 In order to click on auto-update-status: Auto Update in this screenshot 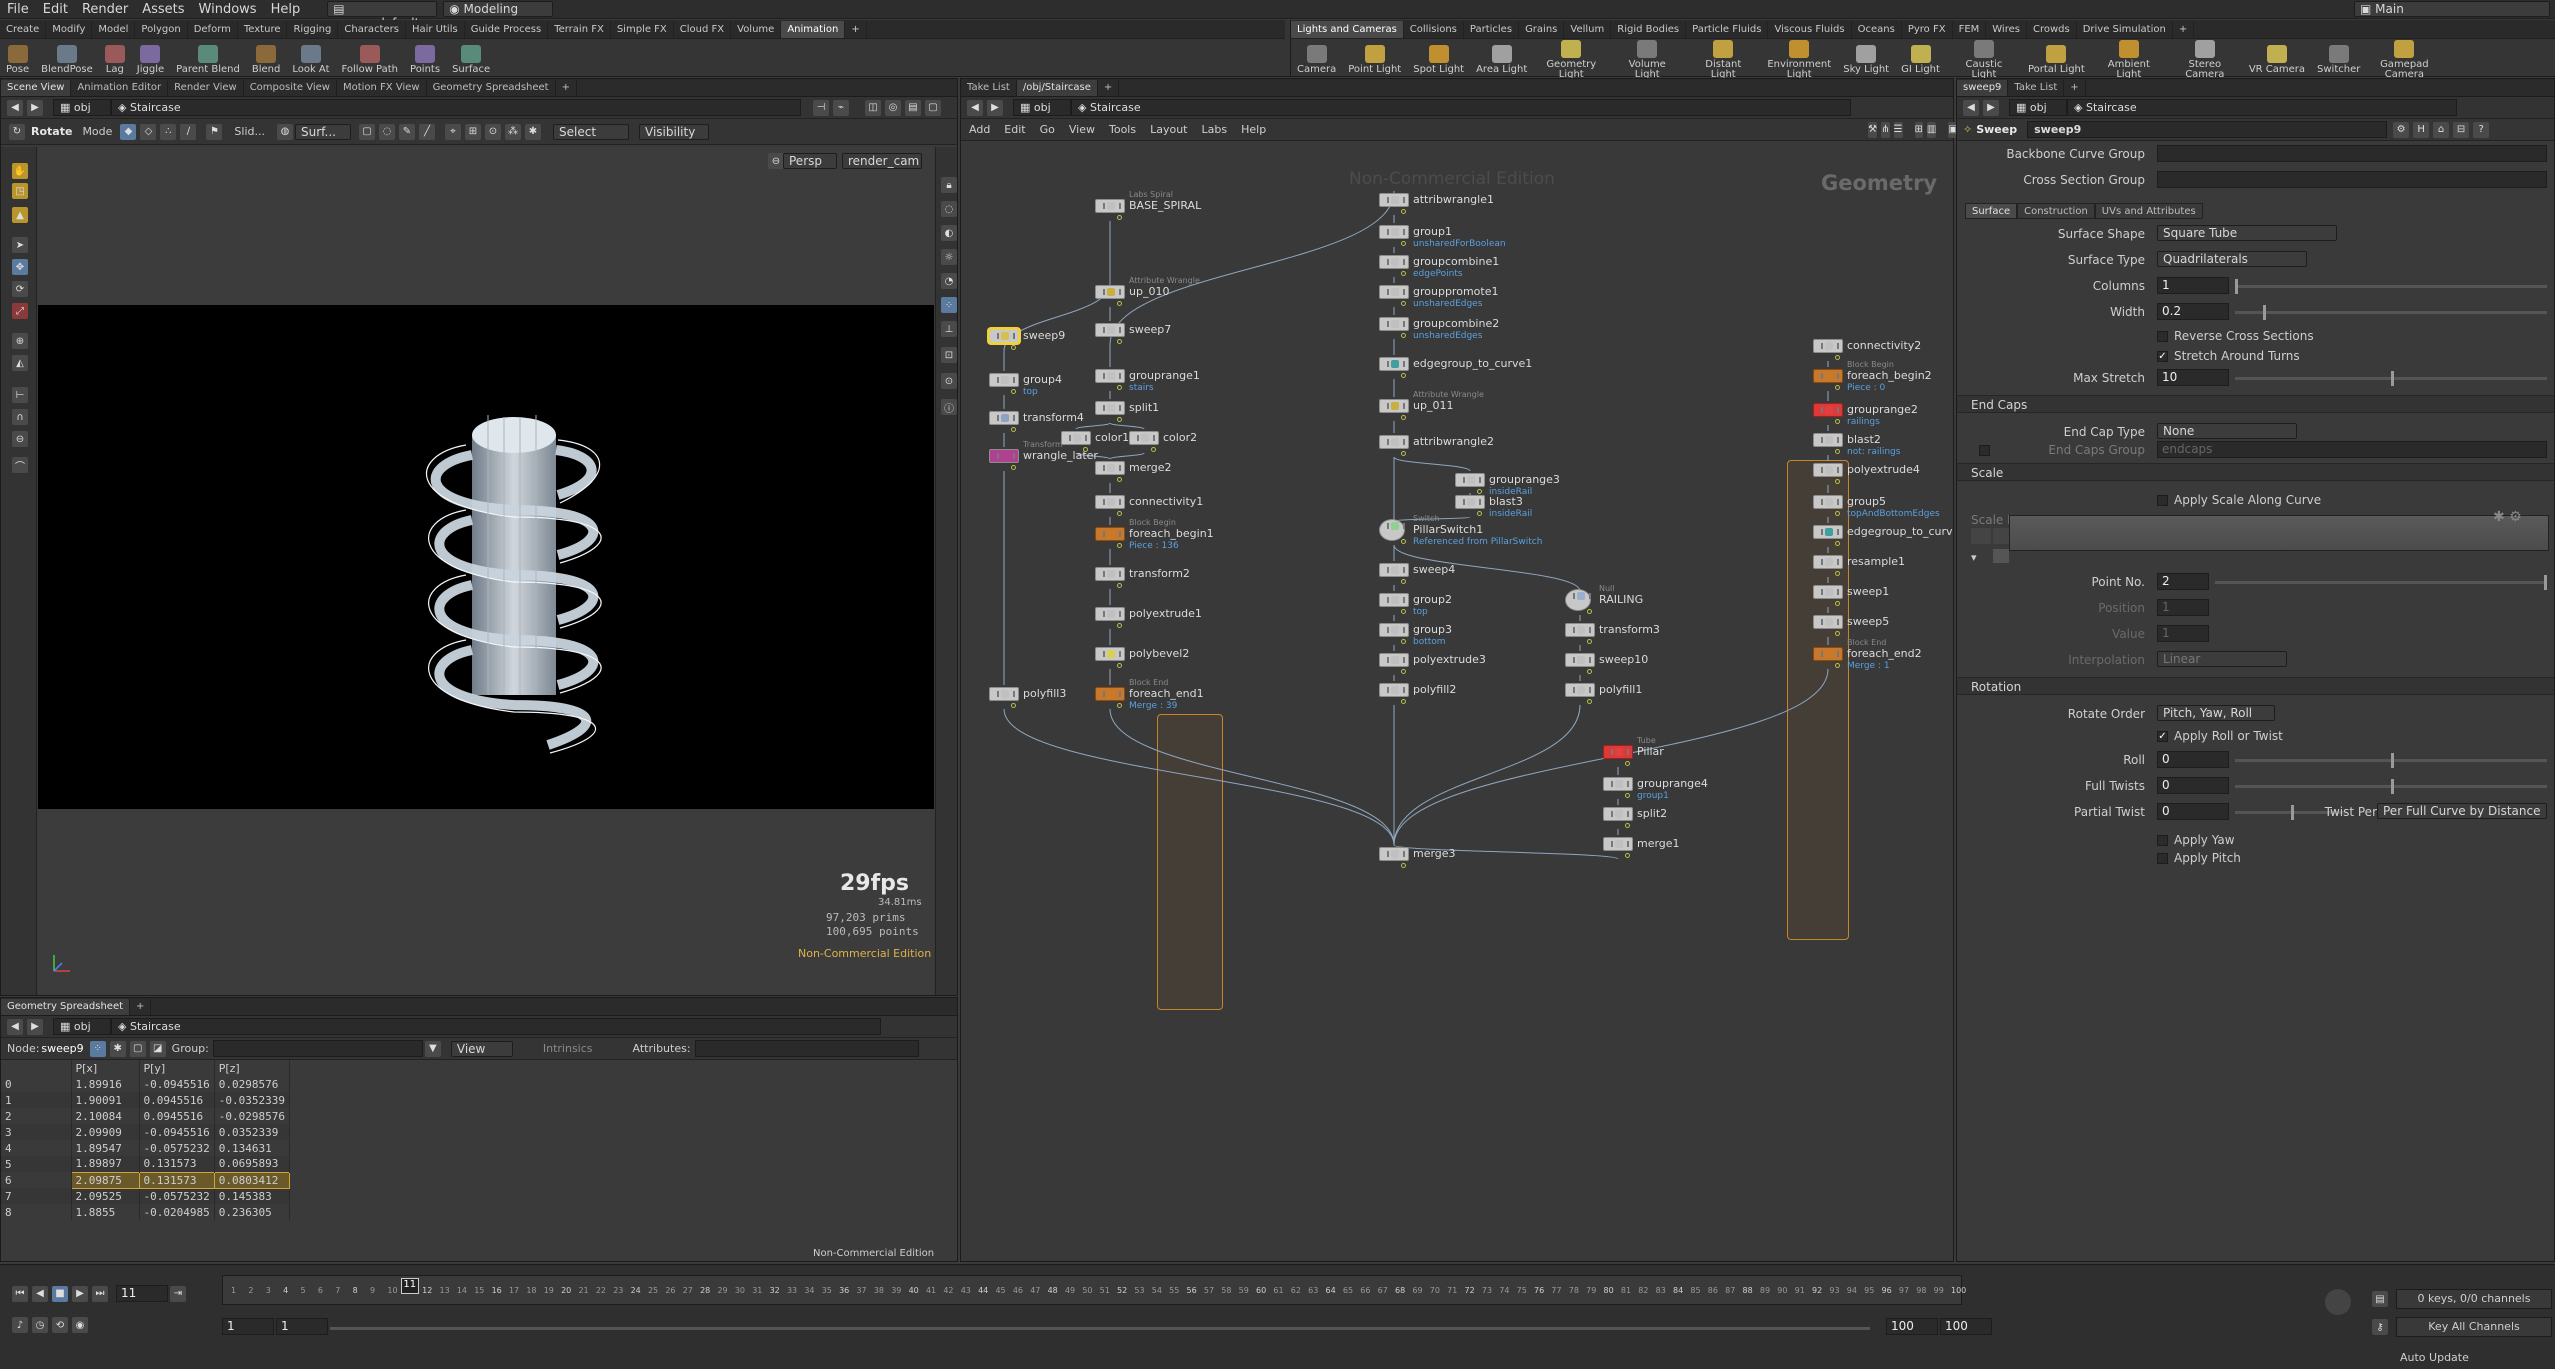, I will do `click(2434, 1357)`.